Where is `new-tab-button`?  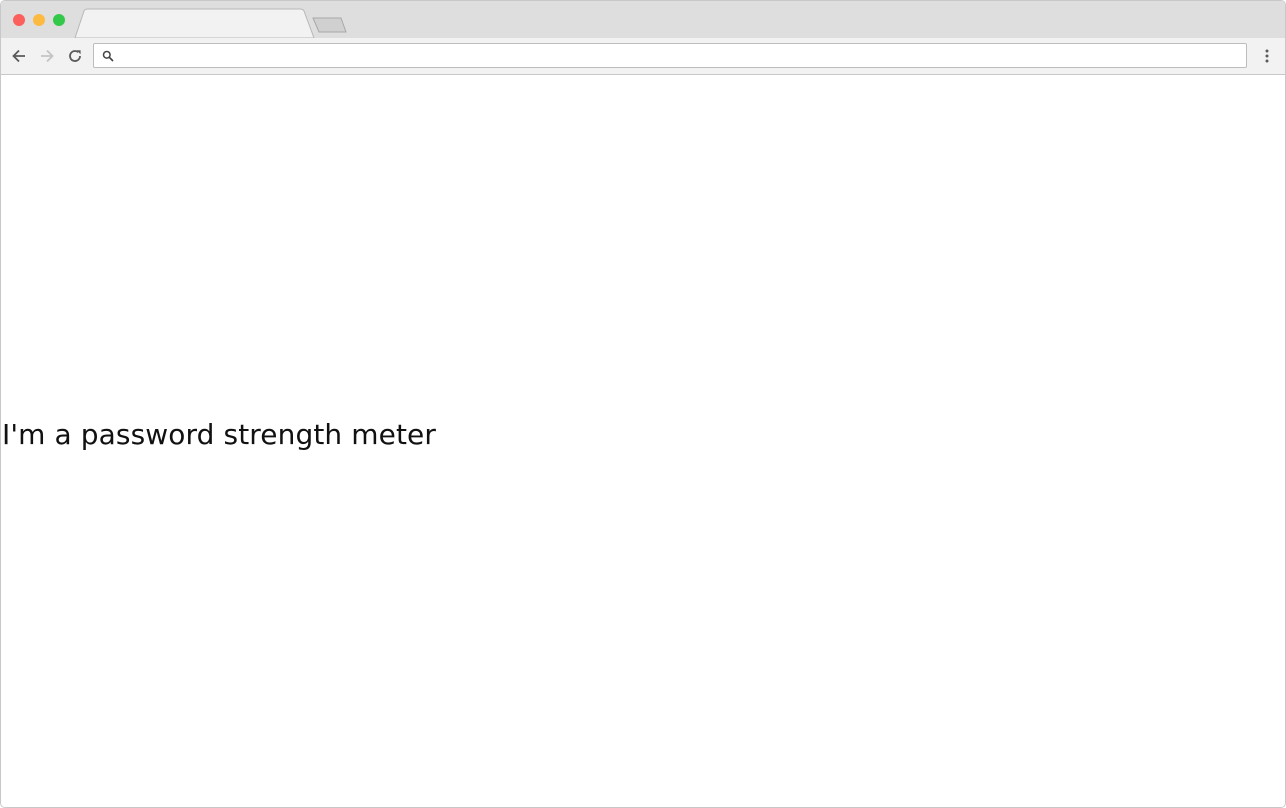
new-tab-button is located at coordinates (329, 25).